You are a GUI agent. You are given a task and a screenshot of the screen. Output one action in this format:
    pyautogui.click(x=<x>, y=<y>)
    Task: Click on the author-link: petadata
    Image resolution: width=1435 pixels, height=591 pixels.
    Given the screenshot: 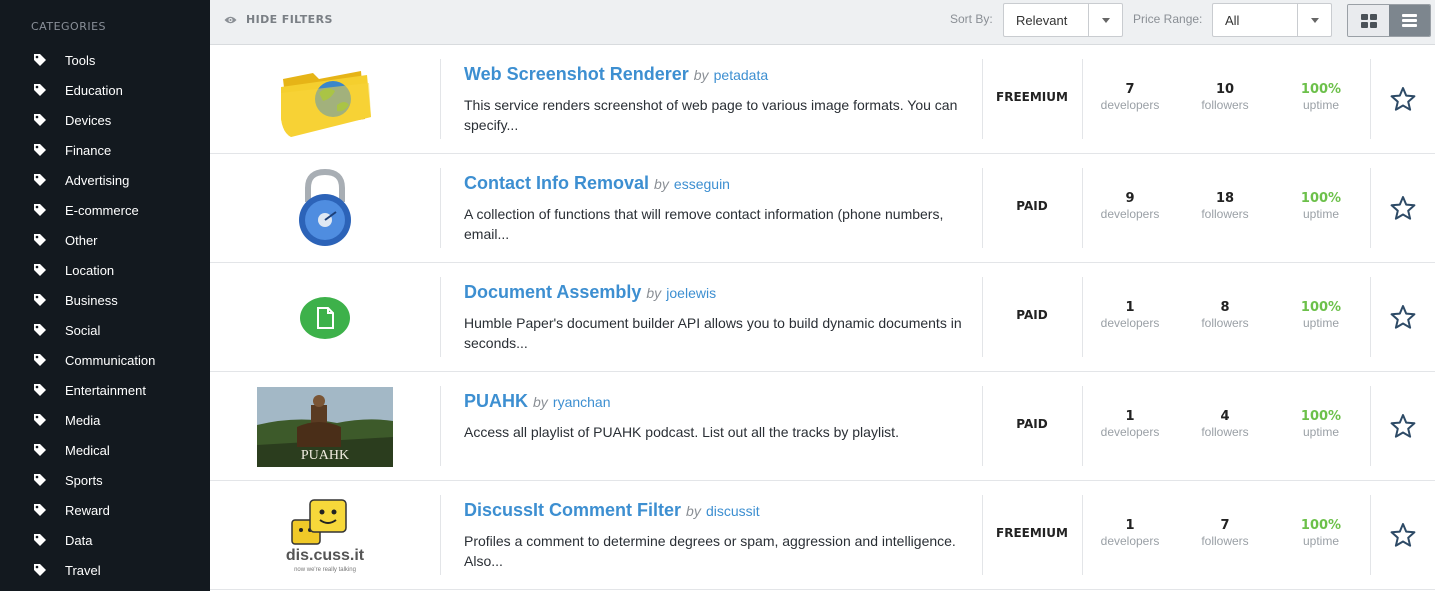 What is the action you would take?
    pyautogui.click(x=741, y=75)
    